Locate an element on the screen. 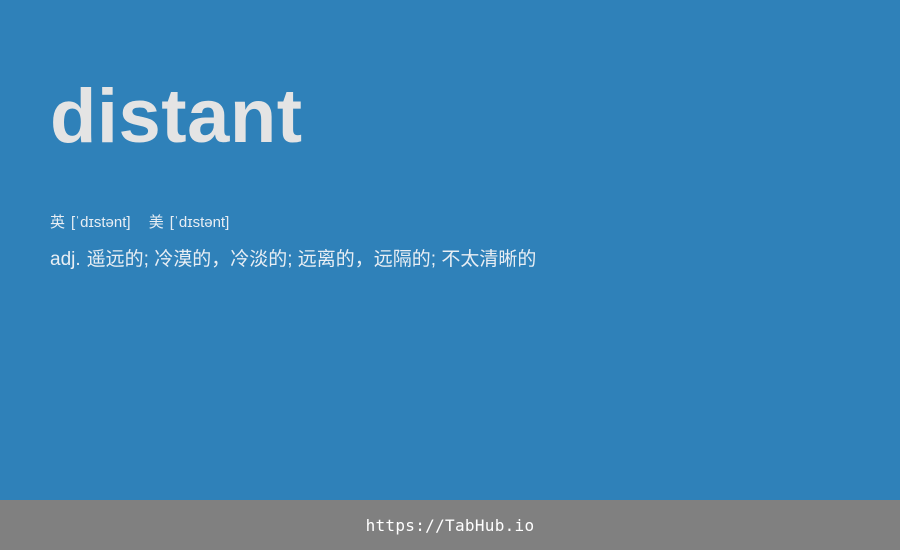 Image resolution: width=900 pixels, height=550 pixels. phonetic-region-label: 美 is located at coordinates (156, 222).